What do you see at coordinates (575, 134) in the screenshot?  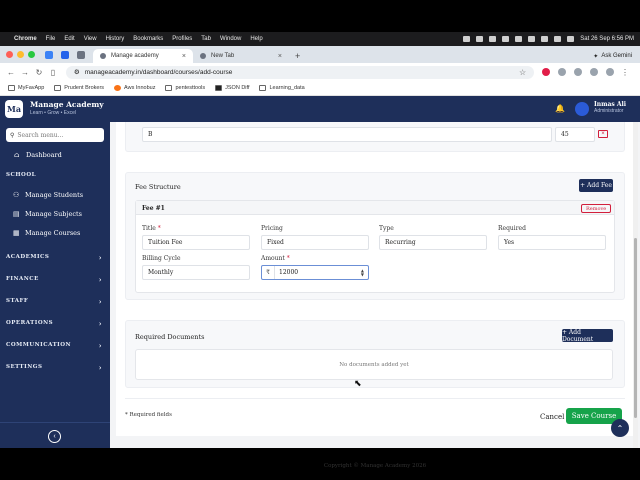 I see `subject-value-input: 45` at bounding box center [575, 134].